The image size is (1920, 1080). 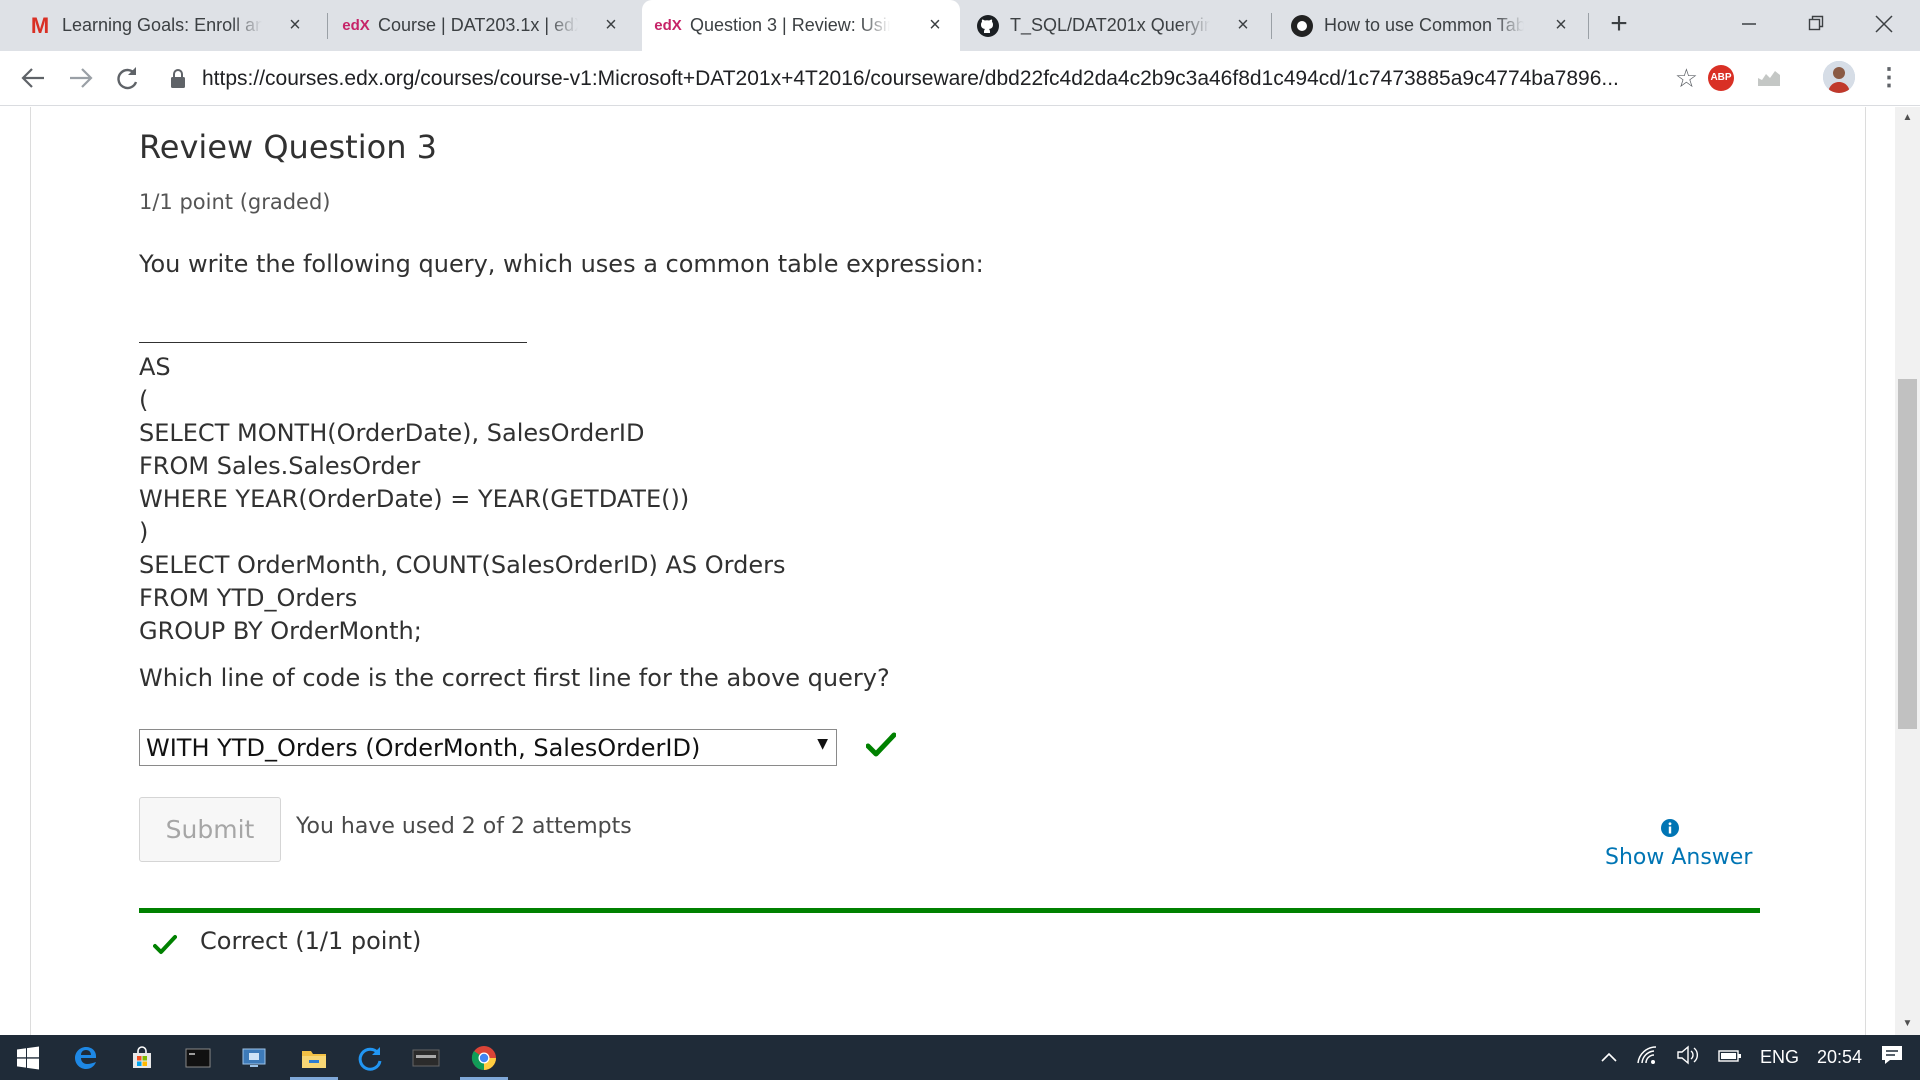 I want to click on notification-icon, so click(x=1892, y=1057).